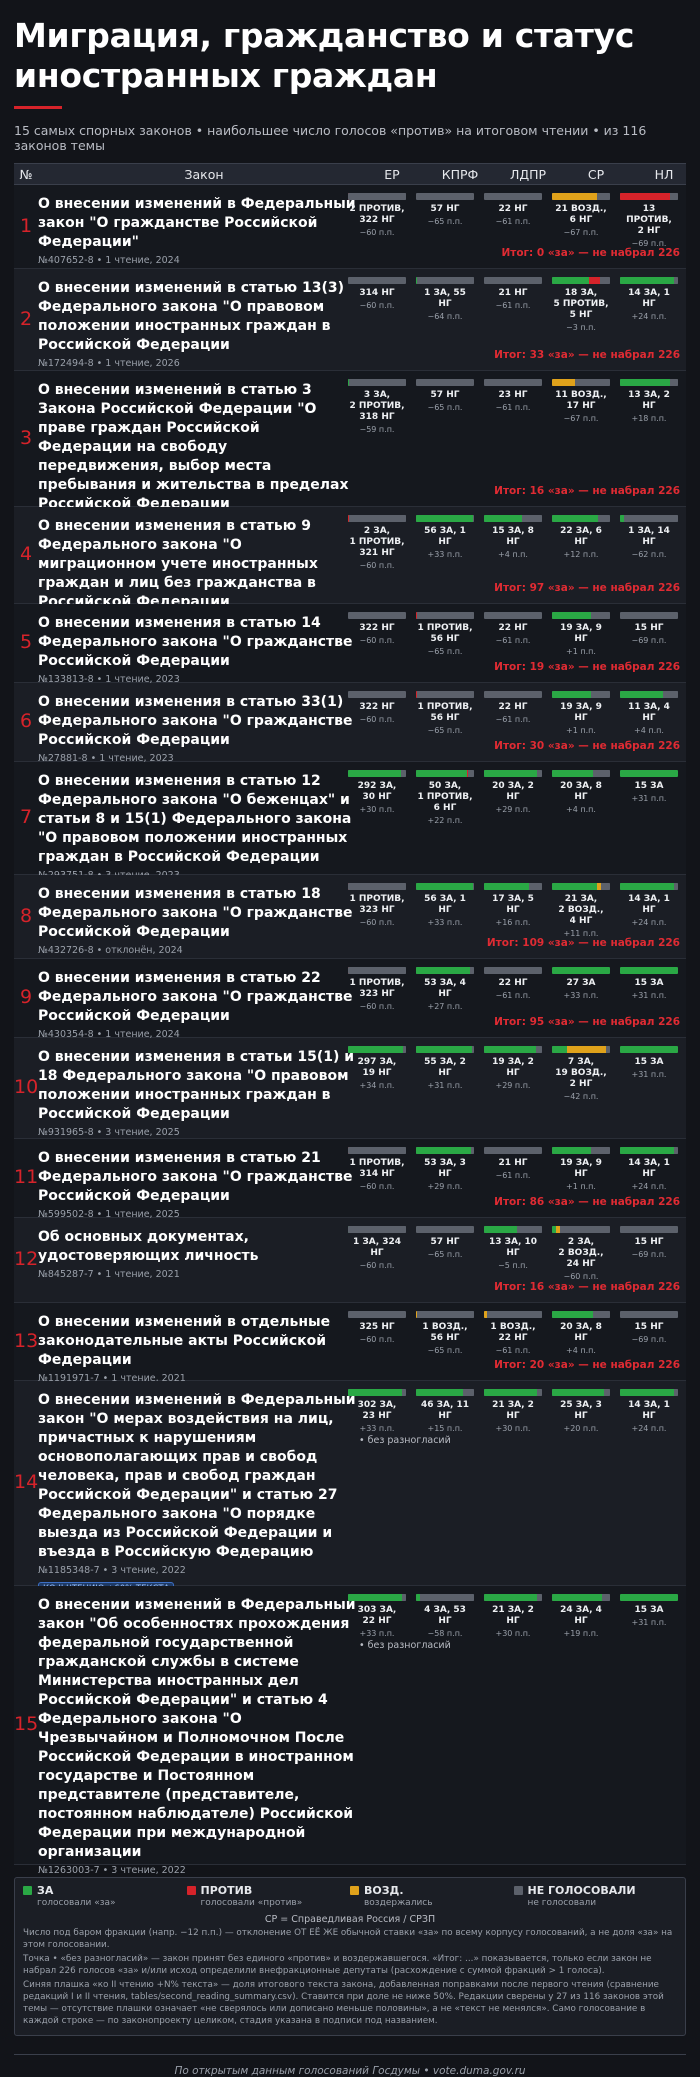 The image size is (700, 2077). I want to click on vote-counts: 303 ЗА, 22 НГ, so click(377, 1616).